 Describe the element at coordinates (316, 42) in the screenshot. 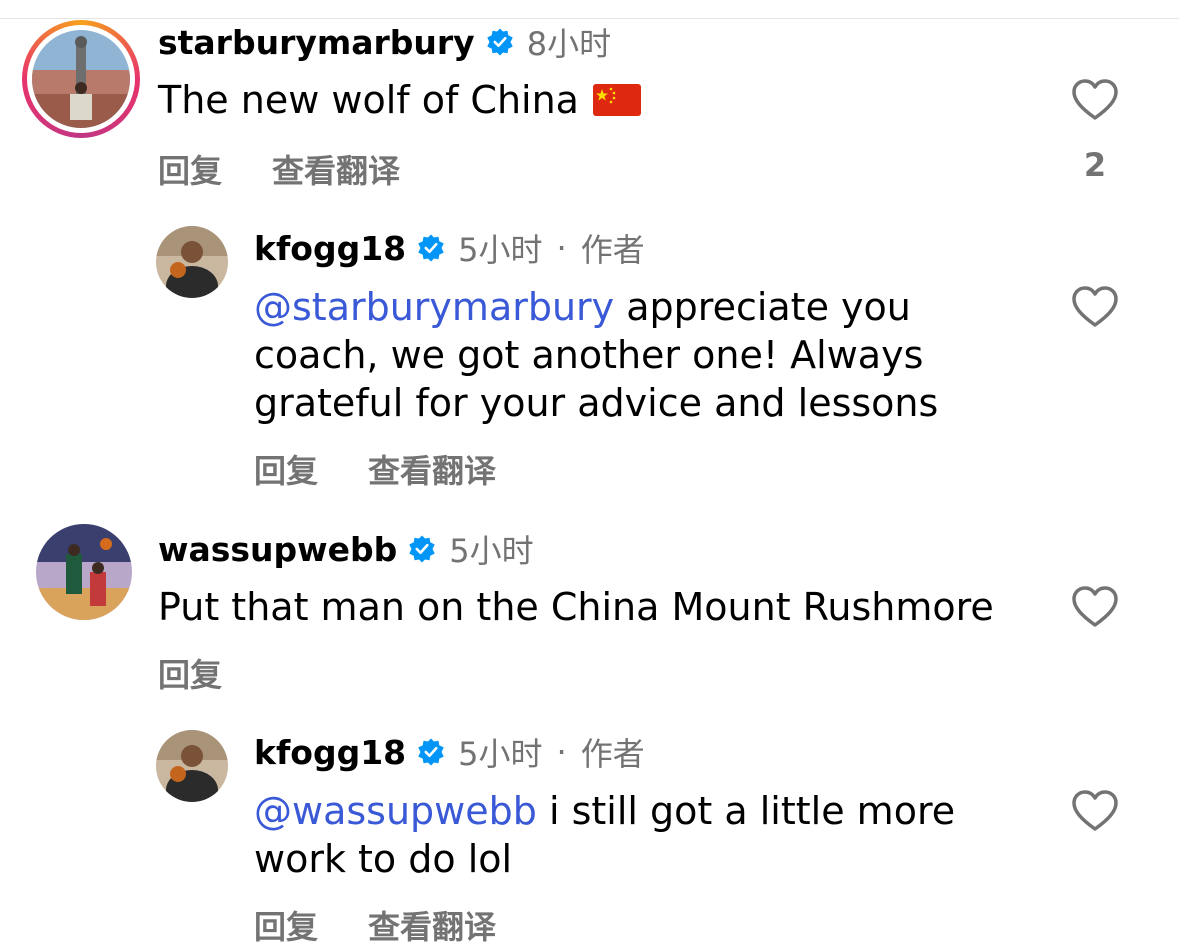

I see `username: starburymarbury` at that location.